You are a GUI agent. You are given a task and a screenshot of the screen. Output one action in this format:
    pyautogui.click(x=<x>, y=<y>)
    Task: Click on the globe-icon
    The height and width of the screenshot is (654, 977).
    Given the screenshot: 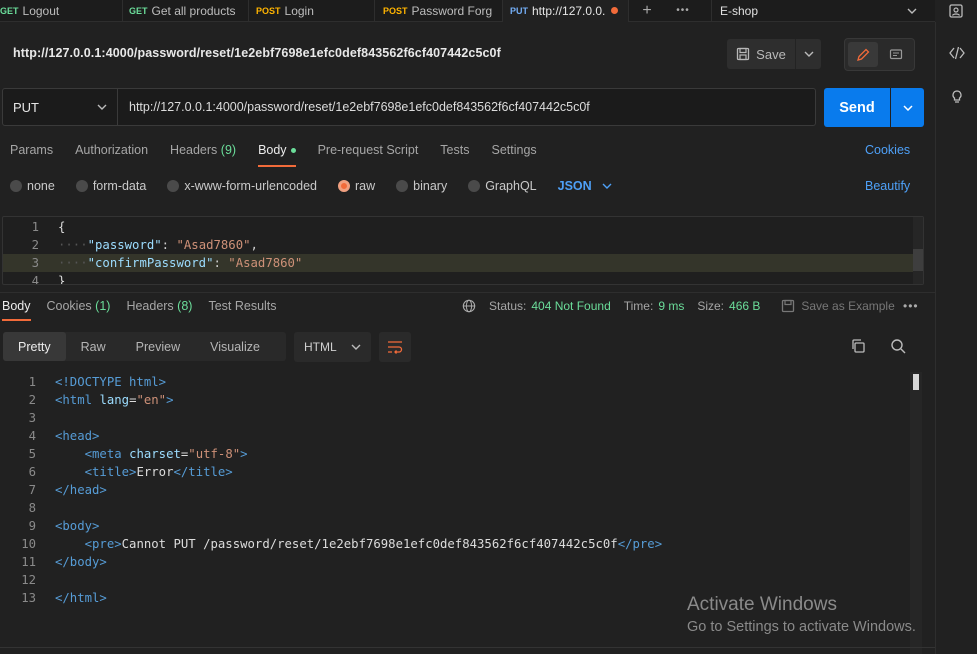 What is the action you would take?
    pyautogui.click(x=469, y=306)
    